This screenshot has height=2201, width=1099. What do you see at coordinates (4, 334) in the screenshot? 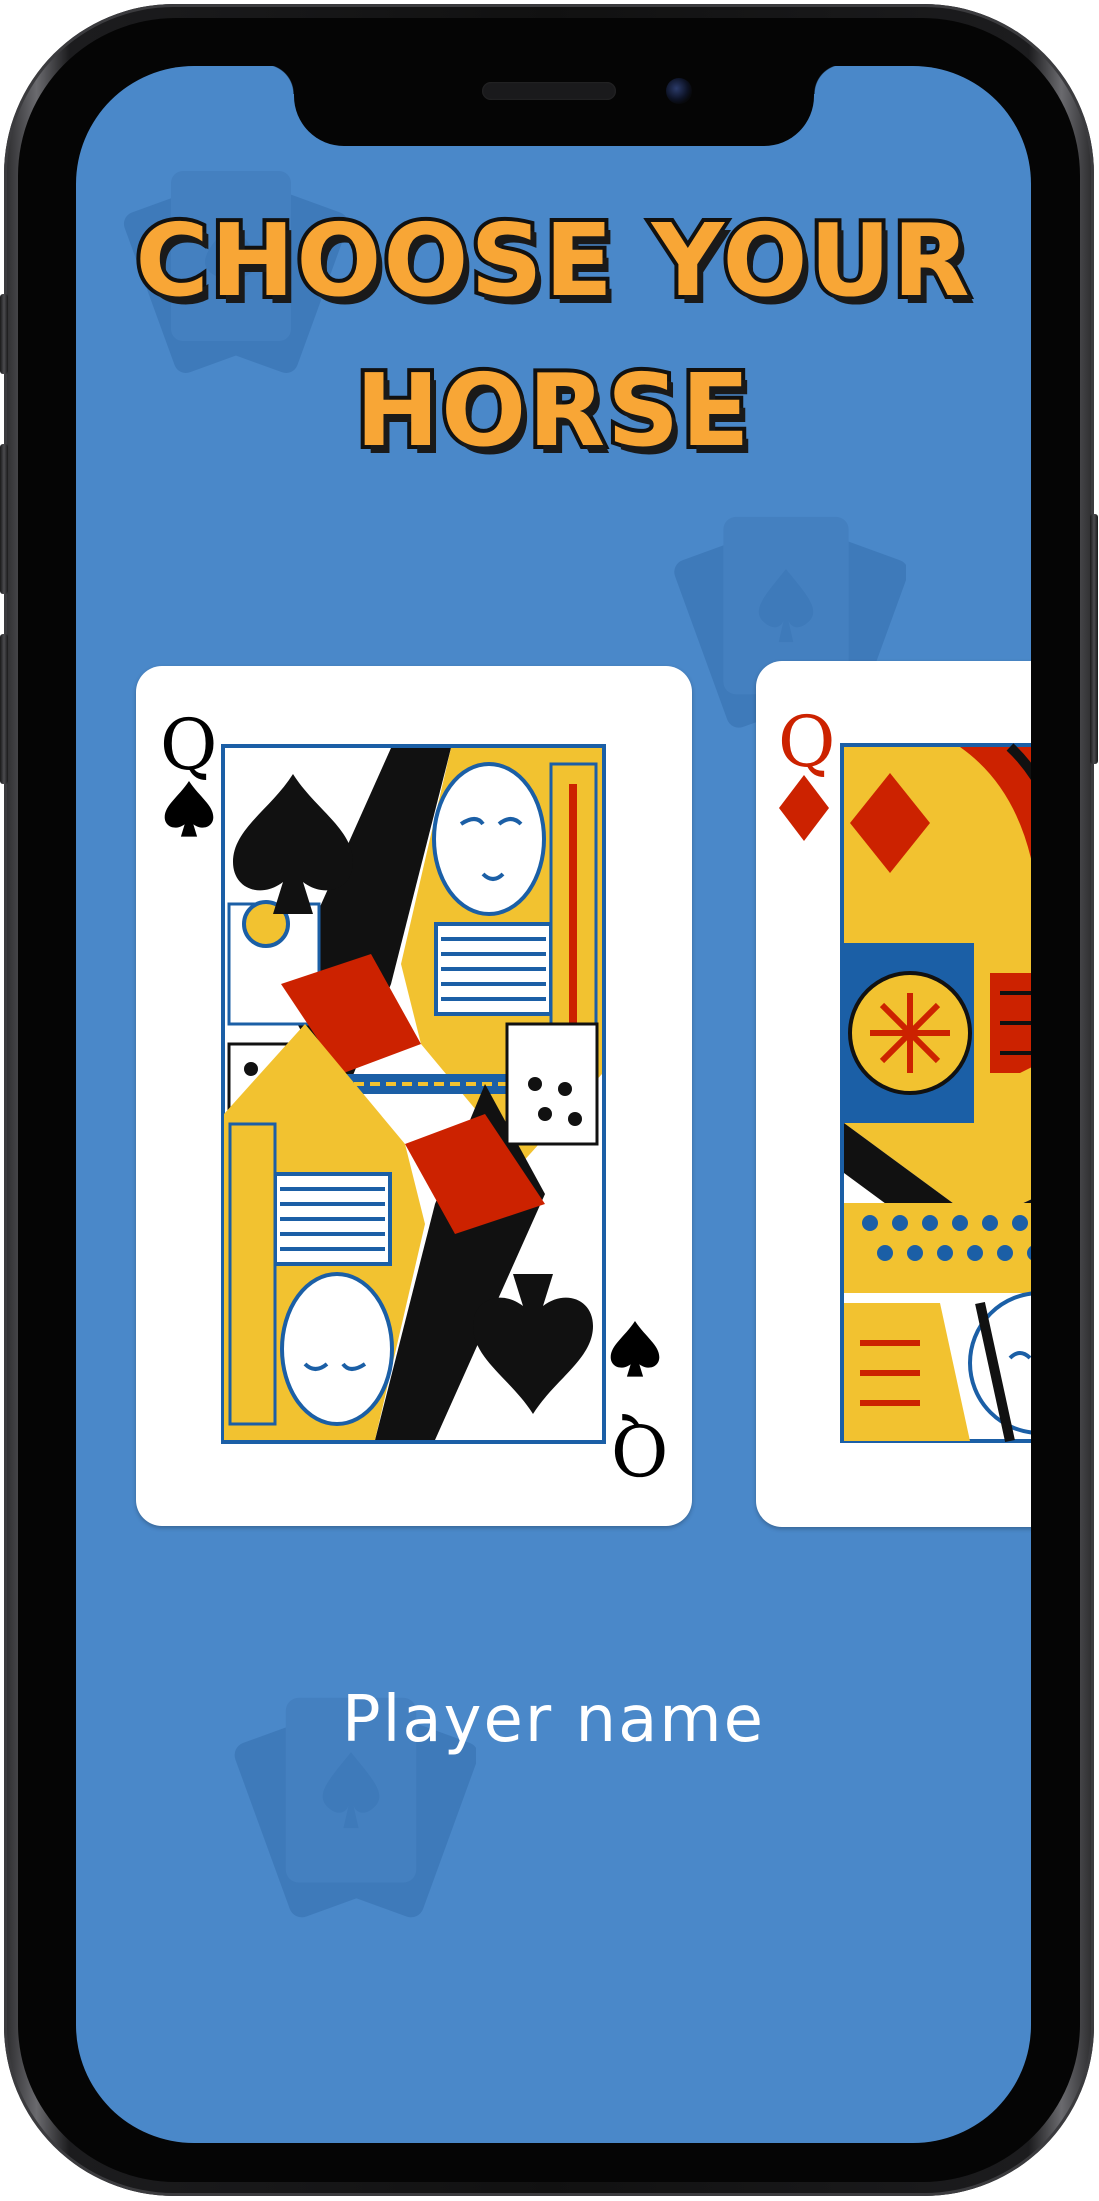
I see `silent-switch` at bounding box center [4, 334].